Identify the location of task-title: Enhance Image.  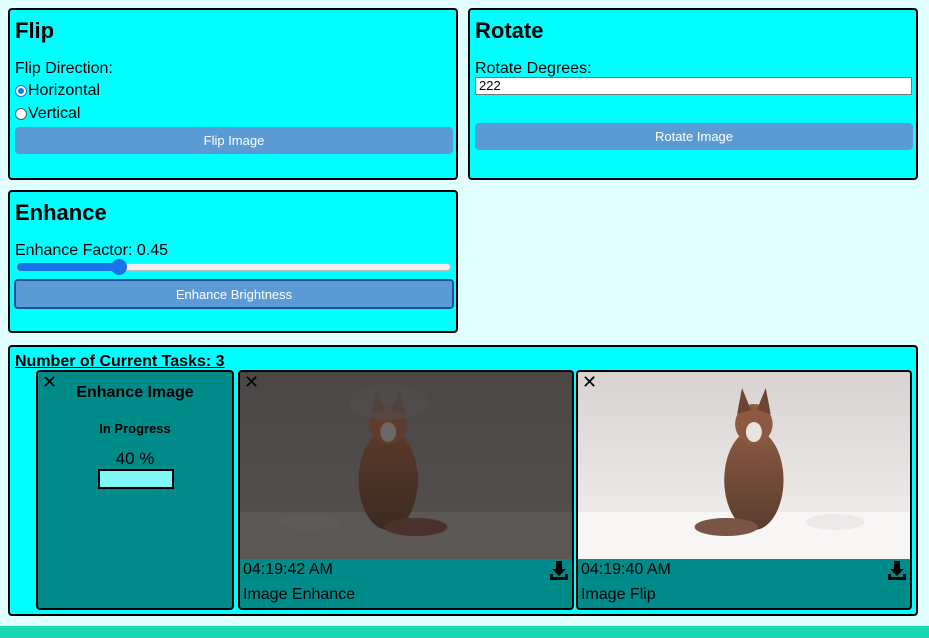
(135, 392).